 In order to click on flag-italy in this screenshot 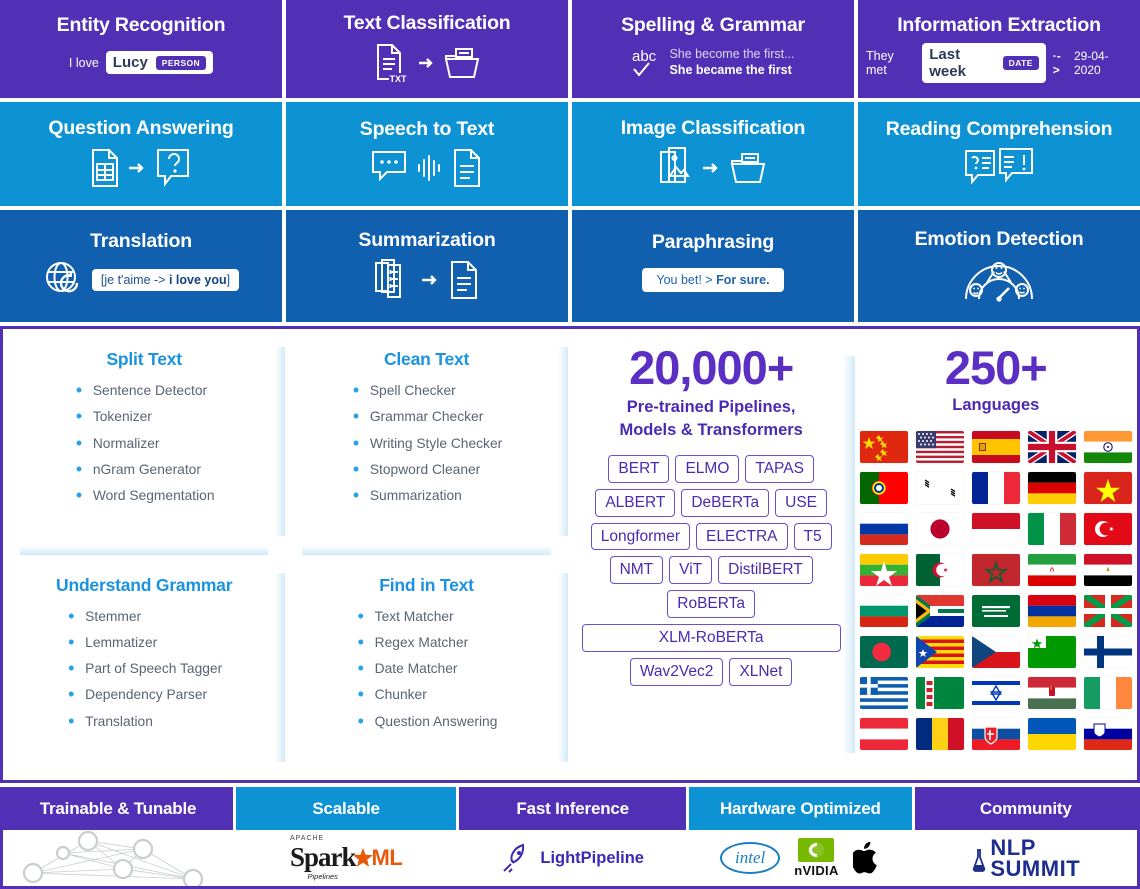, I will do `click(1051, 529)`.